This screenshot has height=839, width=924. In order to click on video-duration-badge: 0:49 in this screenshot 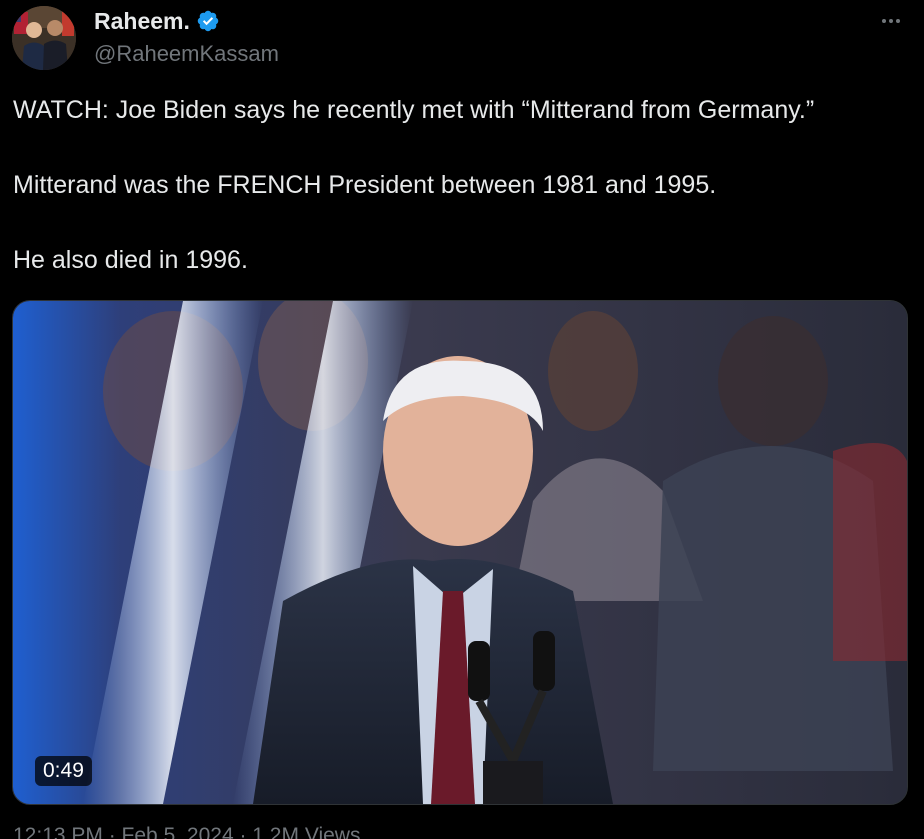, I will do `click(63, 771)`.